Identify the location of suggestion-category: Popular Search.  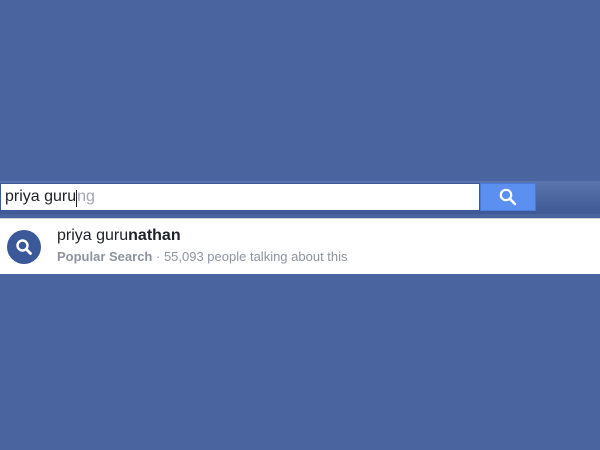
(105, 256).